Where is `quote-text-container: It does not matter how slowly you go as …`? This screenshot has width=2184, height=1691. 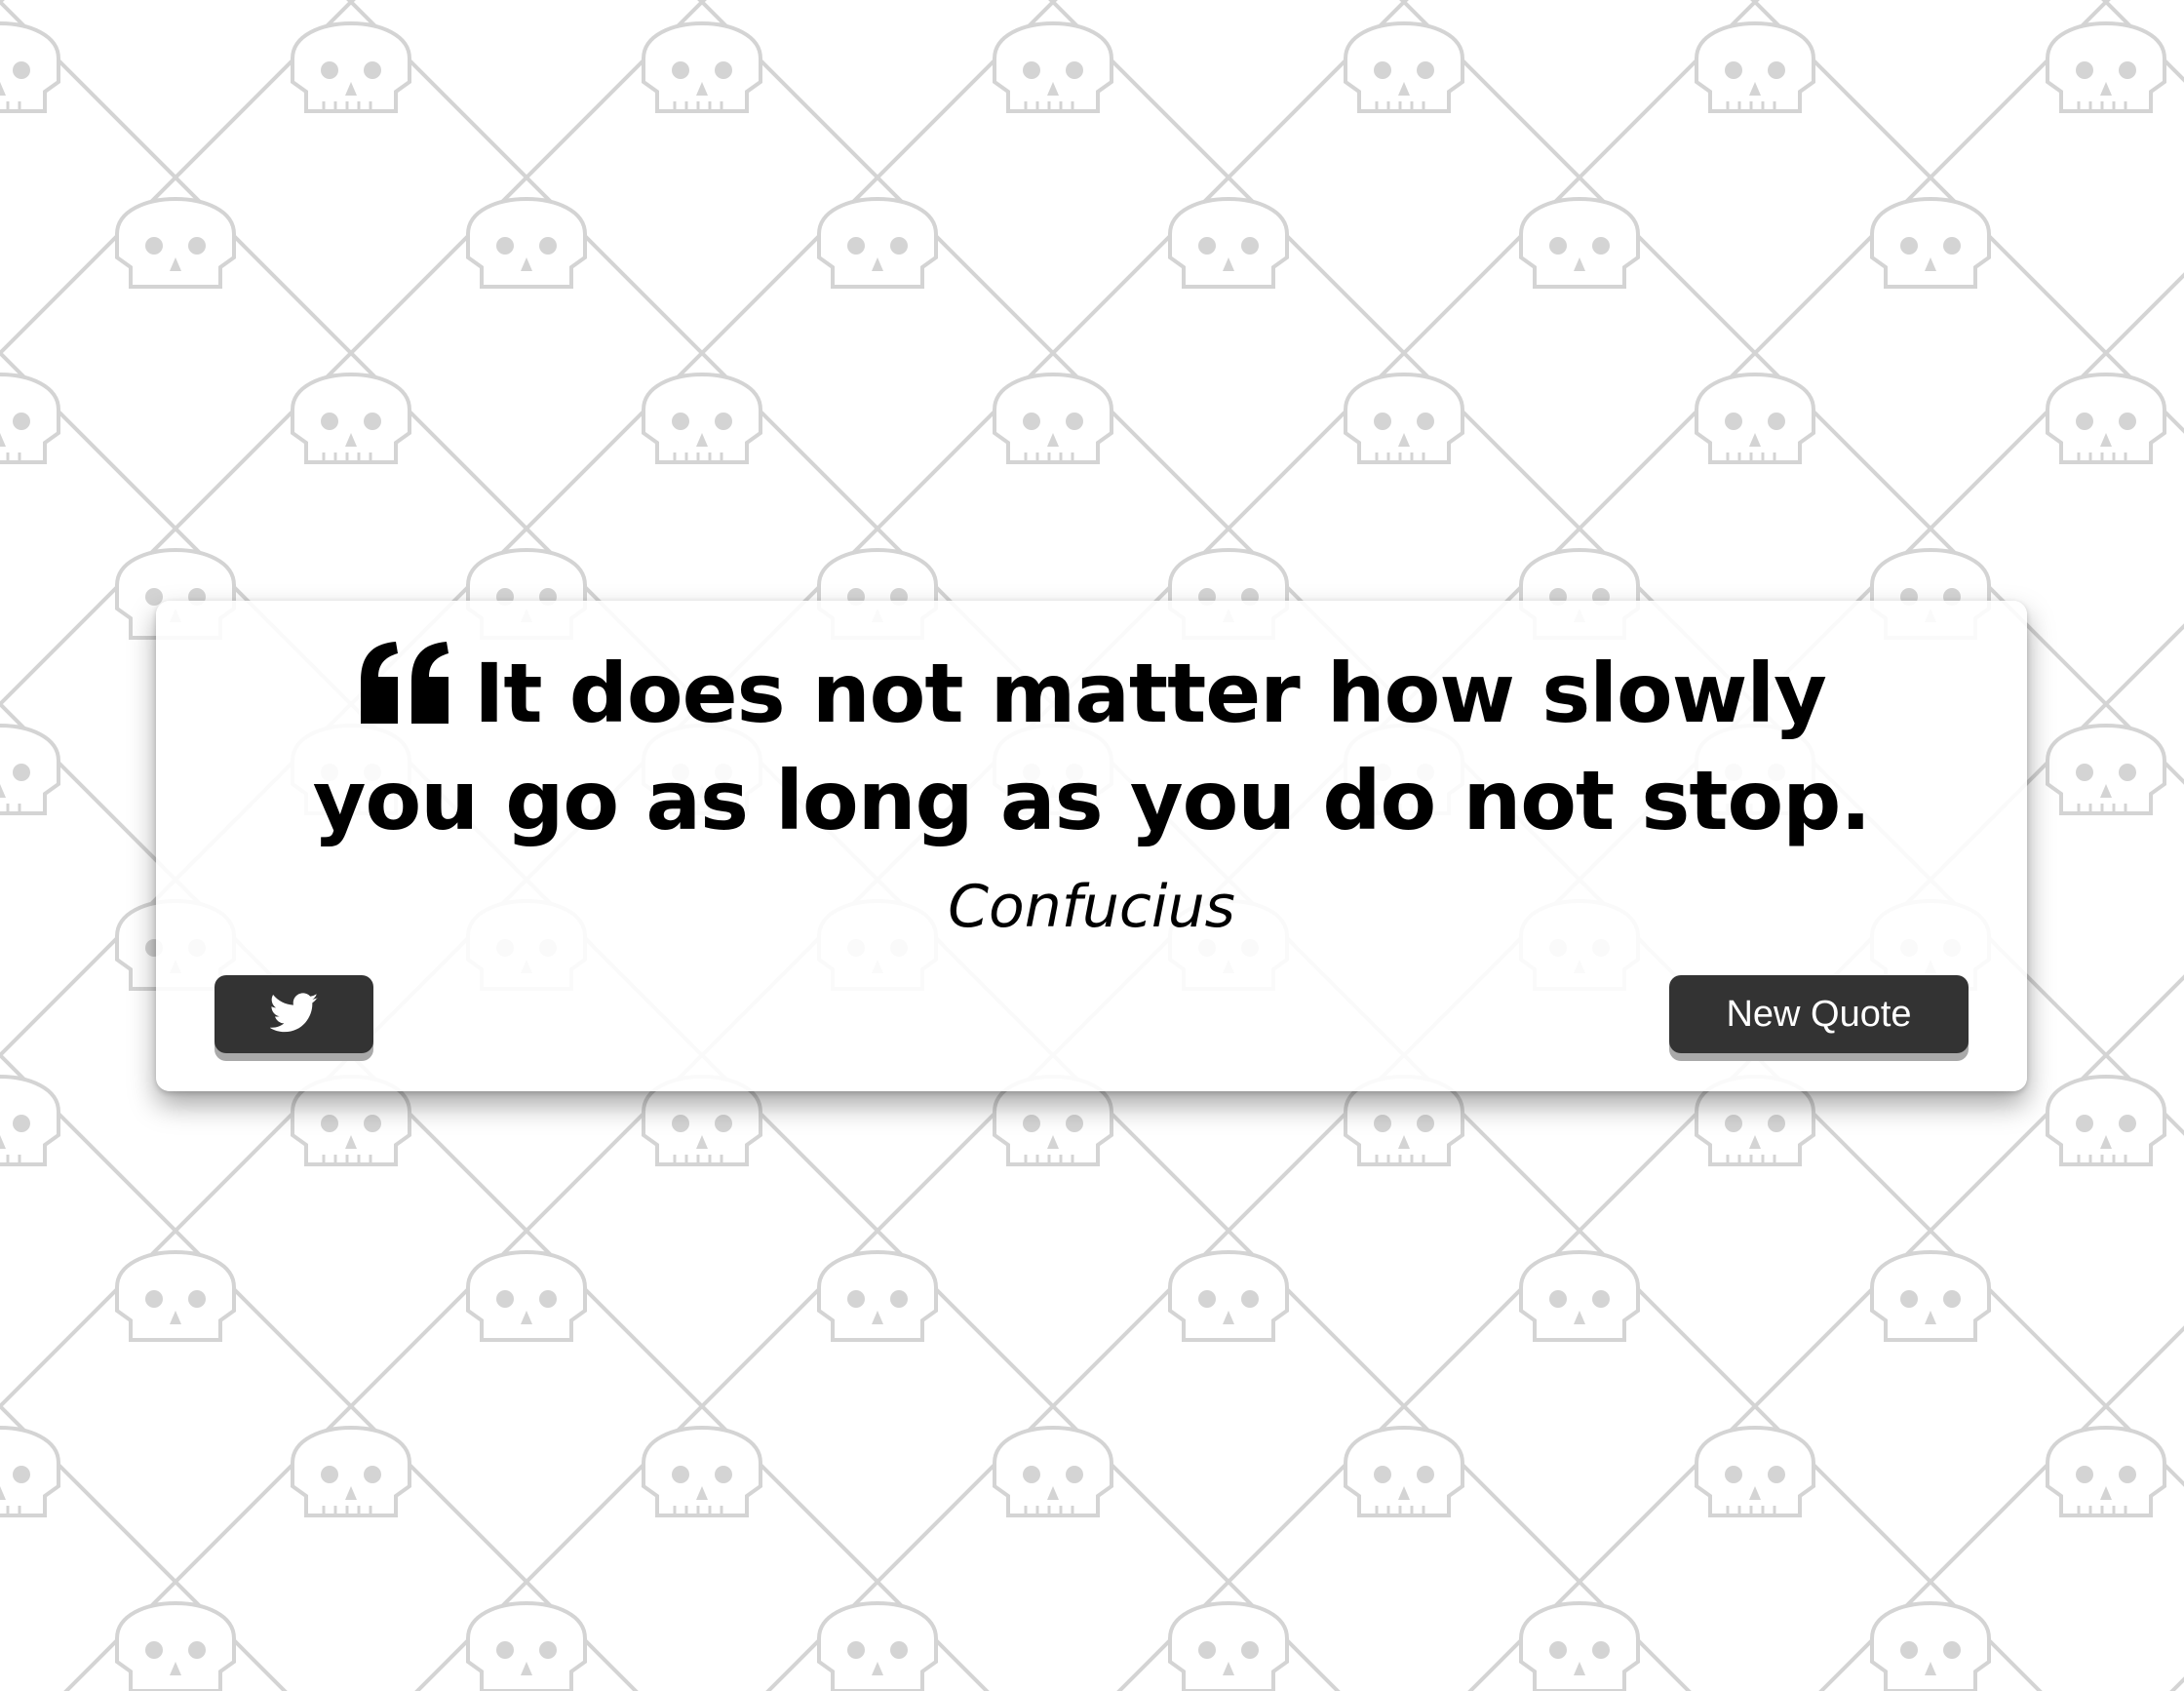
quote-text-container: It does not matter how slowly you go as … is located at coordinates (1091, 747).